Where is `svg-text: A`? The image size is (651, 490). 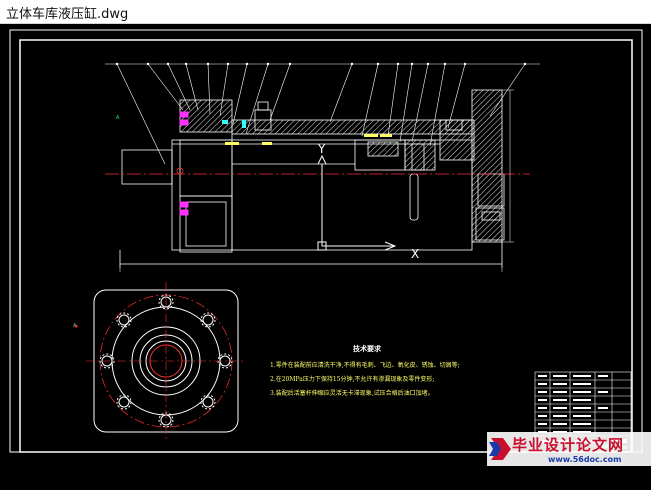 svg-text: A is located at coordinates (118, 118).